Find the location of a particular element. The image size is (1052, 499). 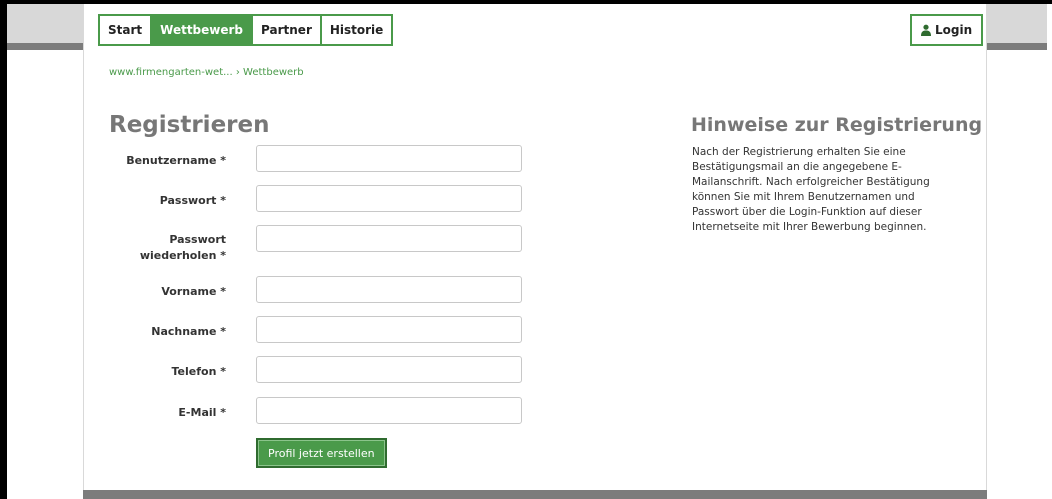

lastname-input is located at coordinates (389, 329).